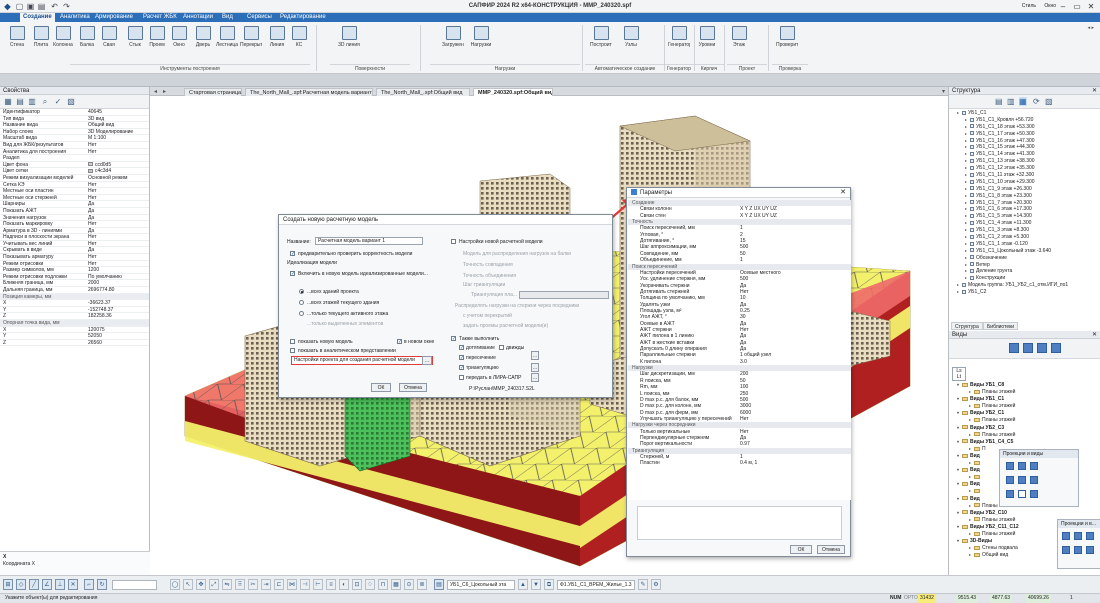  What do you see at coordinates (743, 305) in the screenshot?
I see `parameters-value: Да` at bounding box center [743, 305].